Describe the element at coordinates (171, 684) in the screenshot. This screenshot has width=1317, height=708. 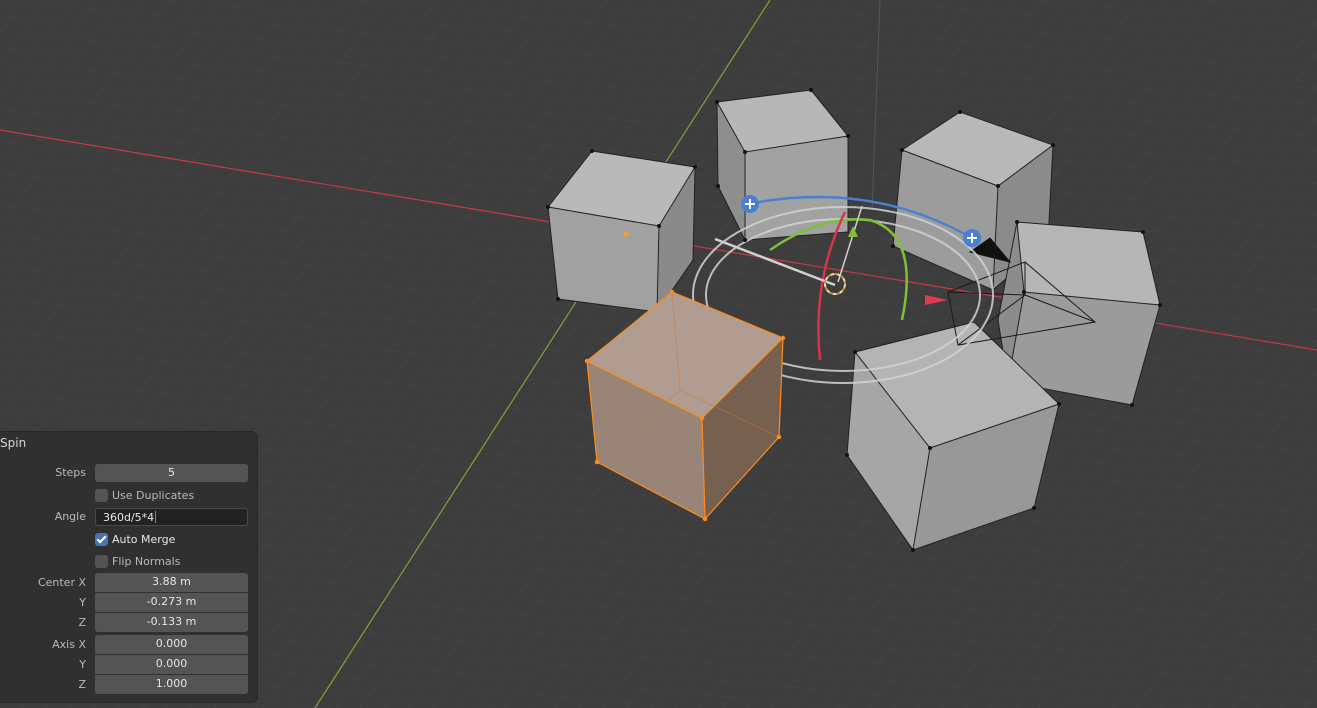
I see `axis-z-field: 1.000` at that location.